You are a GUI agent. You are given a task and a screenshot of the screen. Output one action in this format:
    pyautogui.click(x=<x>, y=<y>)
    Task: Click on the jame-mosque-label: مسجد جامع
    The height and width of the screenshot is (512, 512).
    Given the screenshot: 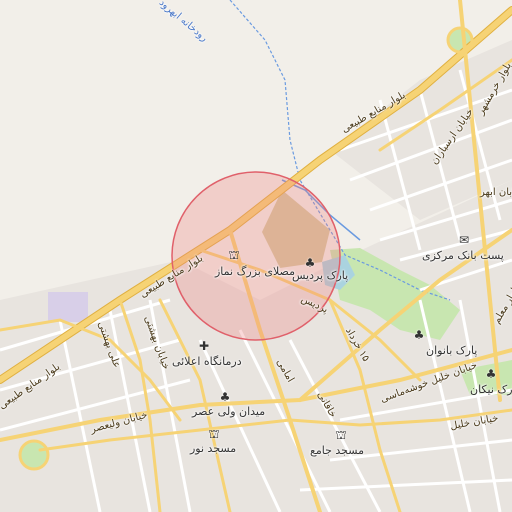 What is the action you would take?
    pyautogui.click(x=337, y=450)
    